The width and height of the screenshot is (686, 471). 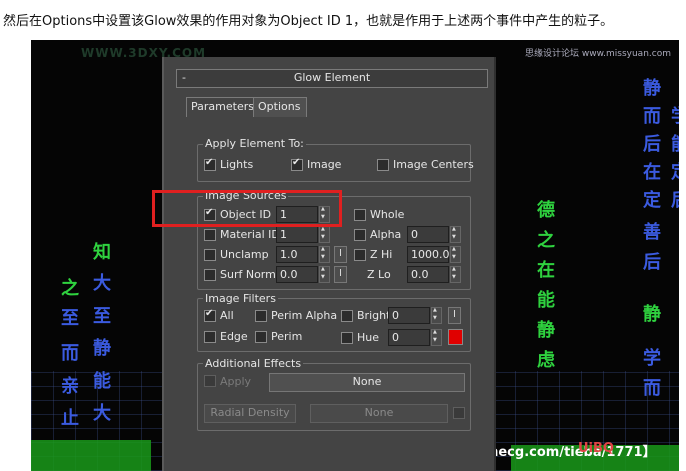 I want to click on hue-color-swatch, so click(x=455, y=337).